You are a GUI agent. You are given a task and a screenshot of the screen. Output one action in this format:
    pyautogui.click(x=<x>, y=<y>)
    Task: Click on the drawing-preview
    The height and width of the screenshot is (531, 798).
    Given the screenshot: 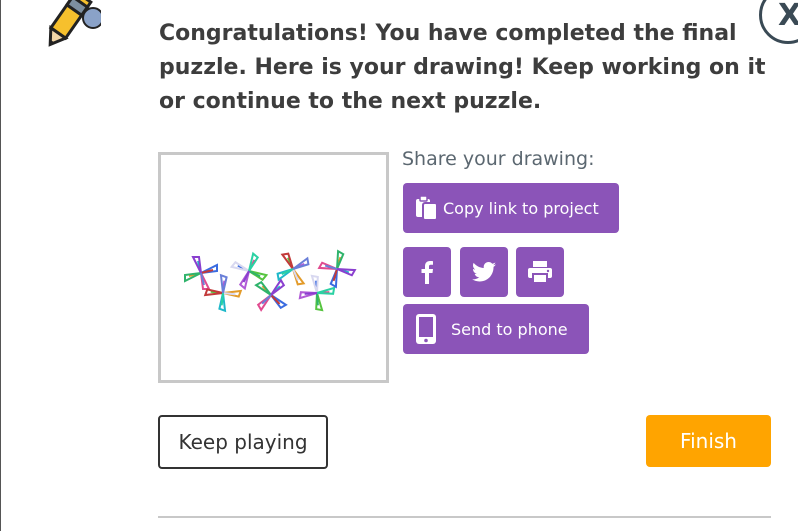 What is the action you would take?
    pyautogui.click(x=273, y=267)
    